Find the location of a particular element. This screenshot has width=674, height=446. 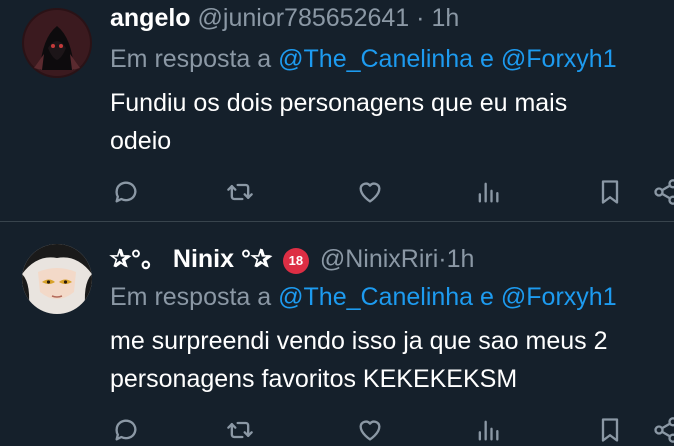

user-handle: @NinixRiri is located at coordinates (379, 259).